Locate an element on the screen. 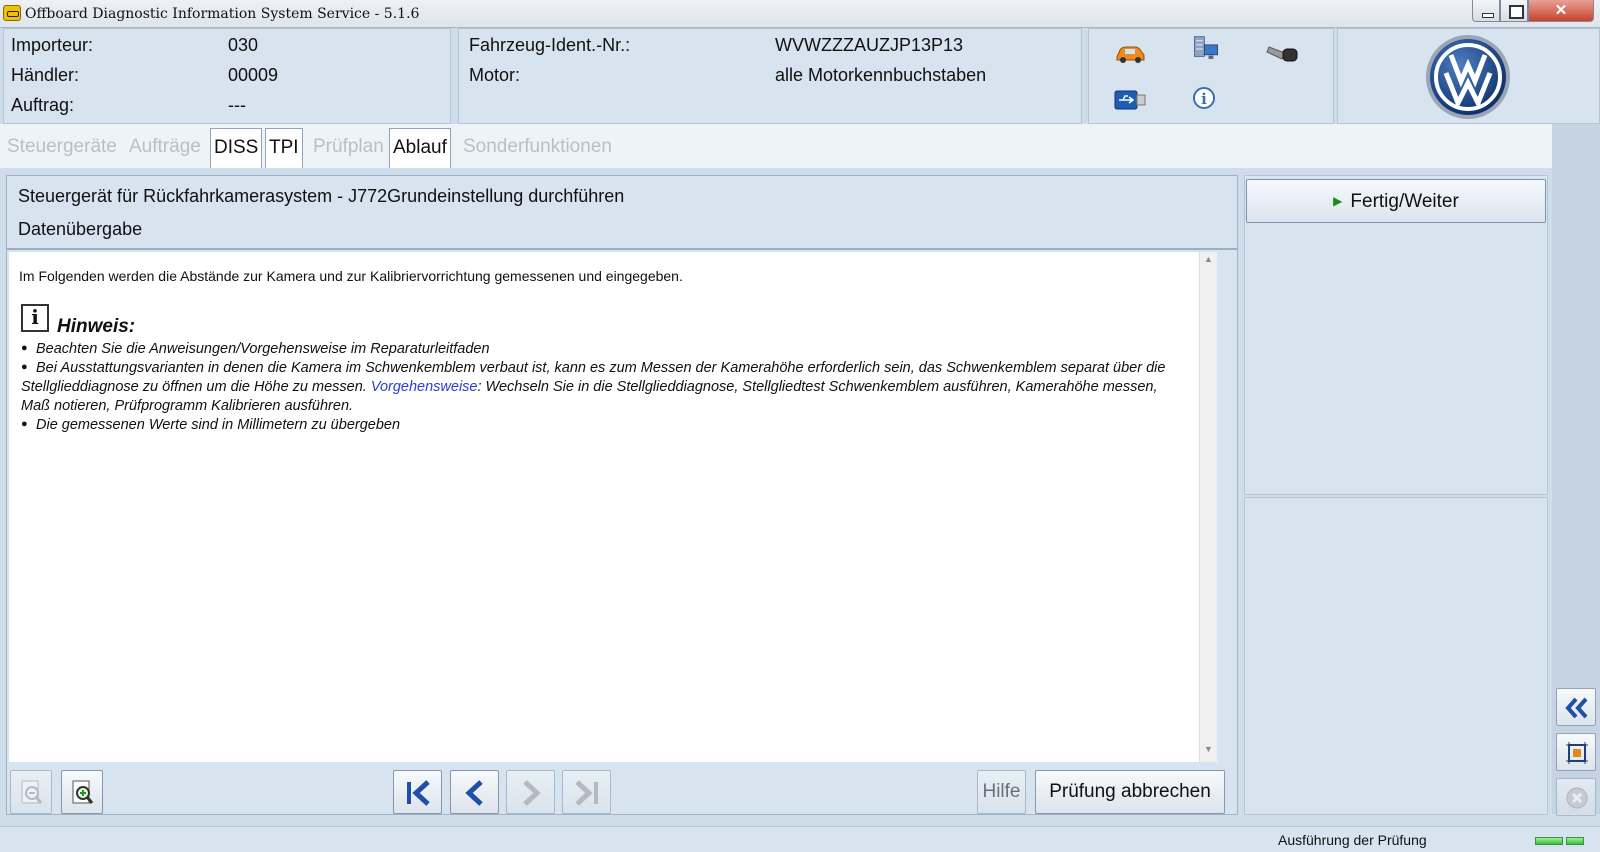  motor-value: alle Motorkennbuchstaben is located at coordinates (881, 75).